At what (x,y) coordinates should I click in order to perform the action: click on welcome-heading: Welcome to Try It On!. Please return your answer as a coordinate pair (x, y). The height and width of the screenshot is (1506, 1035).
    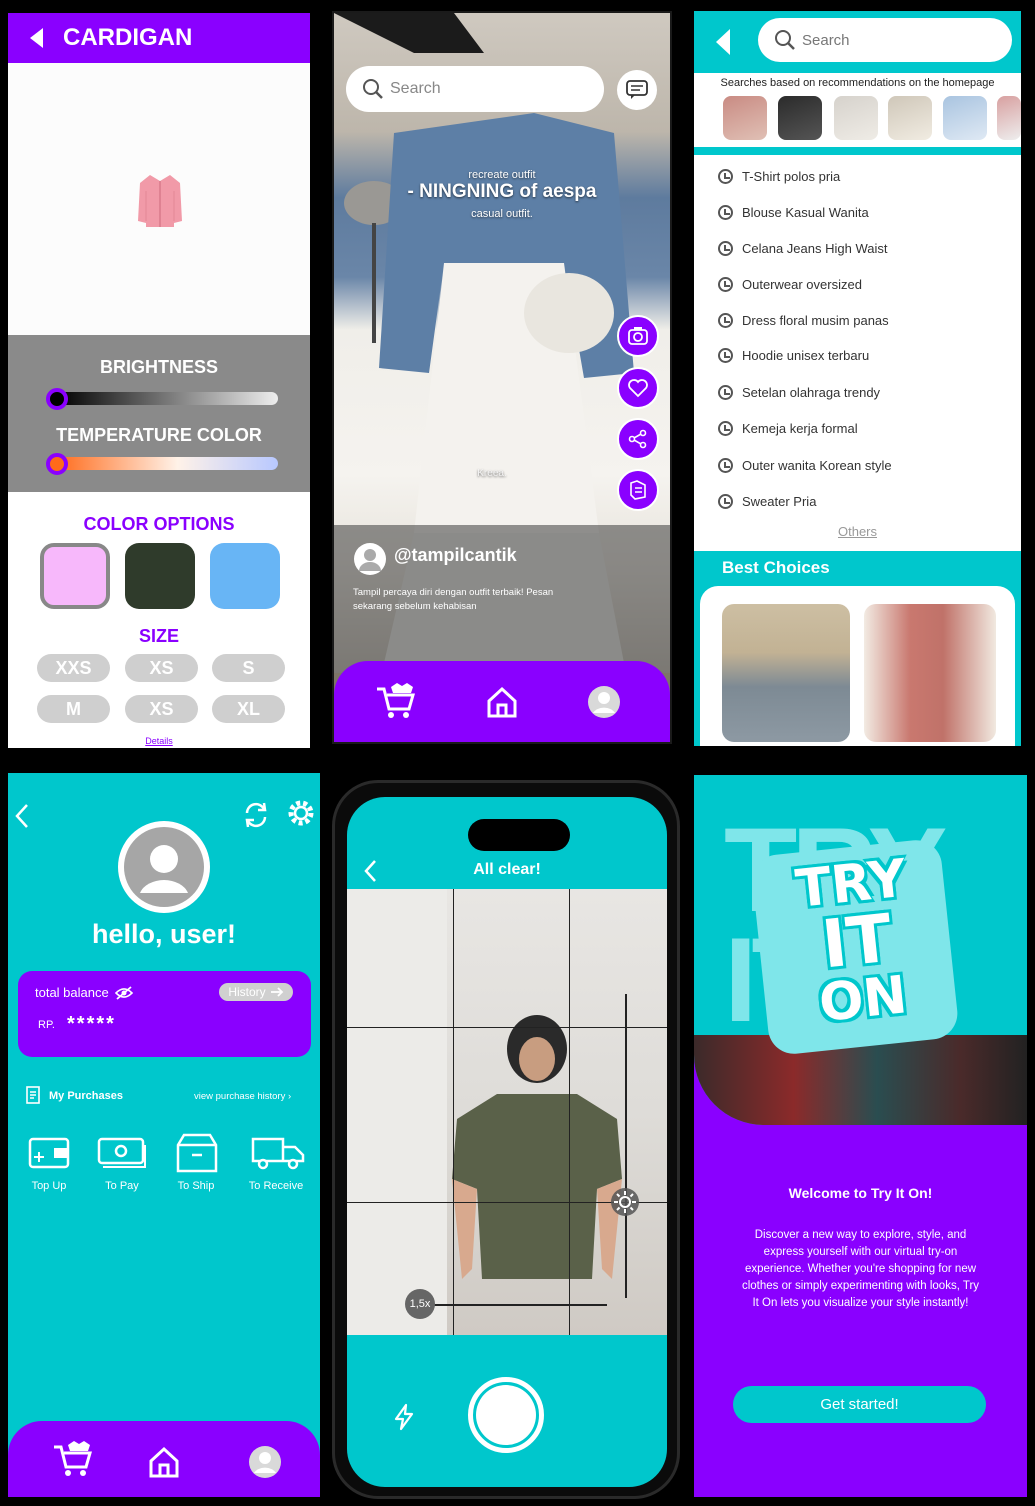
    Looking at the image, I should click on (860, 1193).